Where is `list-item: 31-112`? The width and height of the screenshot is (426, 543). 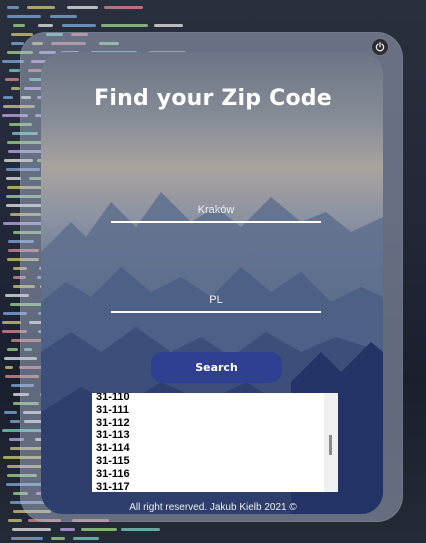 list-item: 31-112 is located at coordinates (217, 423).